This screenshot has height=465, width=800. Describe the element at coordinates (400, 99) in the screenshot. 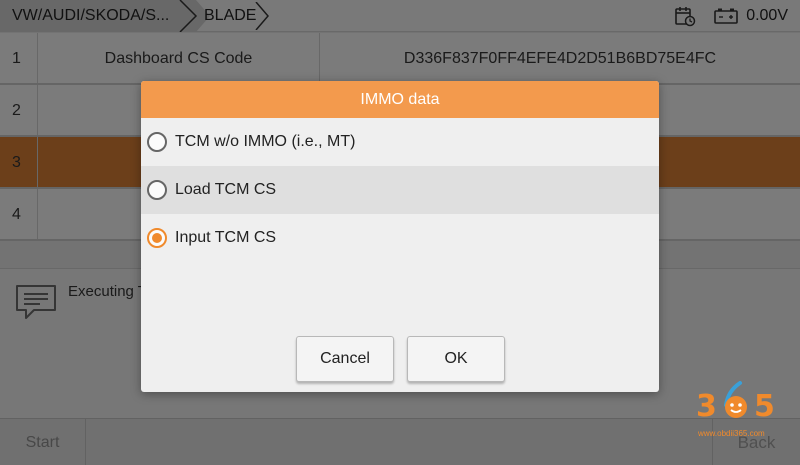

I see `dialog-title: IMMO data` at that location.